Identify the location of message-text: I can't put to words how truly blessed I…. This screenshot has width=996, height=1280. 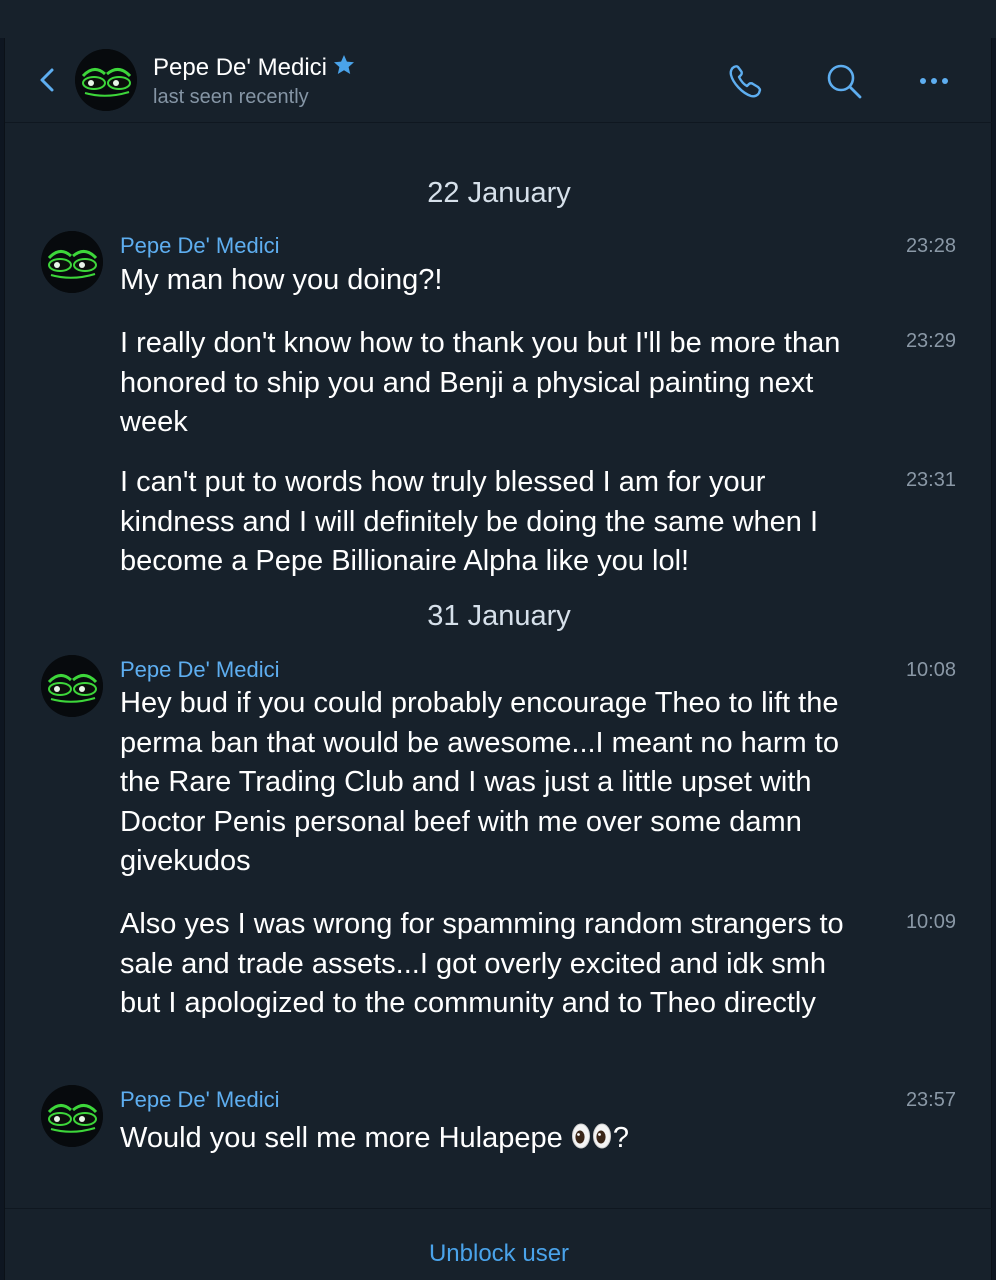
(469, 521).